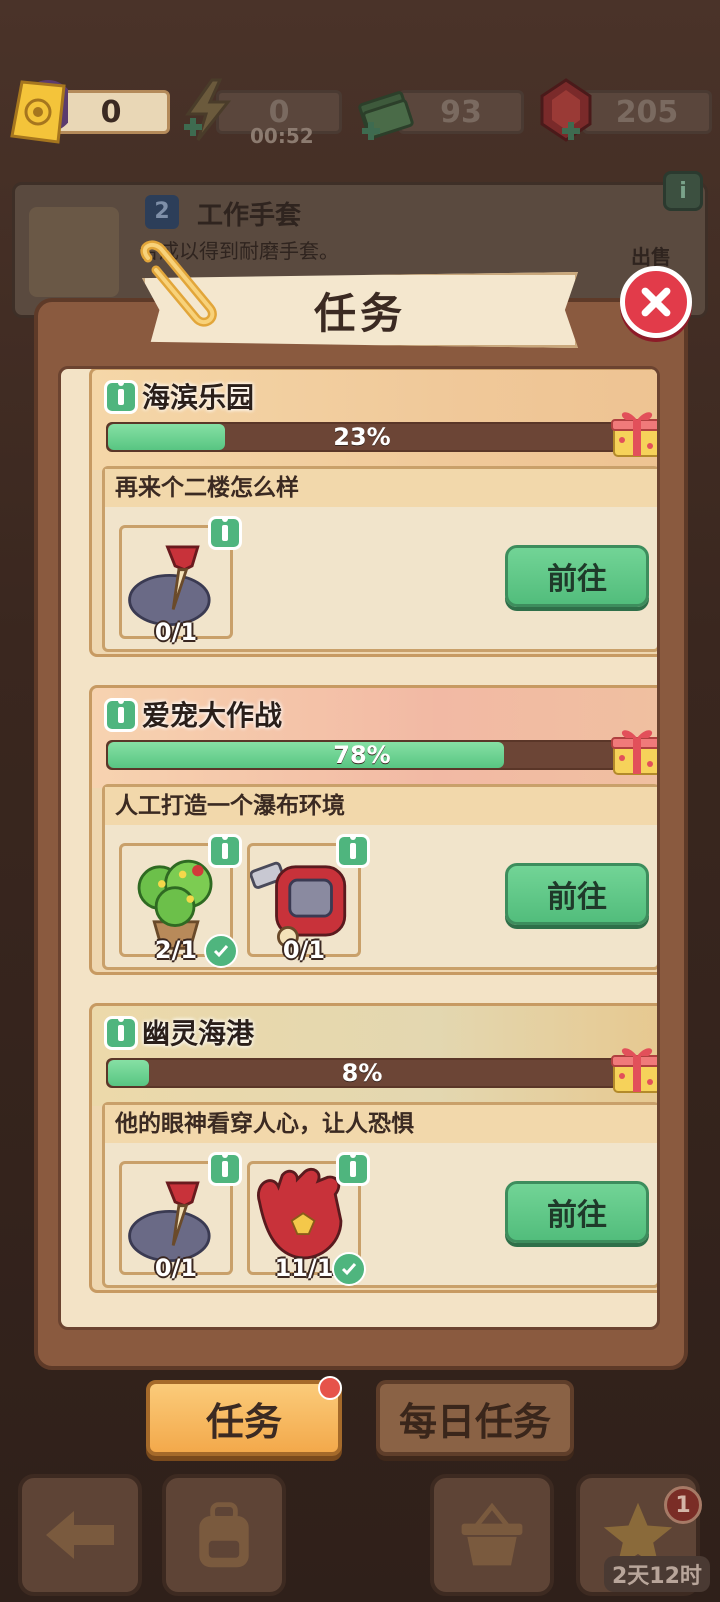  What do you see at coordinates (381, 806) in the screenshot?
I see `objective-title: 人工打造一个瀑布环境` at bounding box center [381, 806].